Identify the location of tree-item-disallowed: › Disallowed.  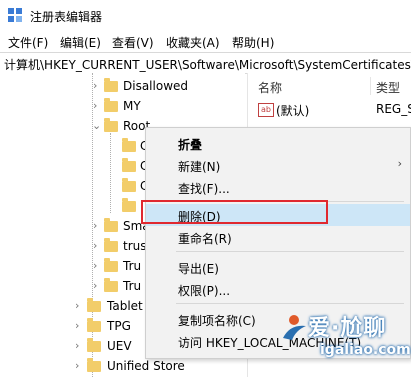
(122, 86).